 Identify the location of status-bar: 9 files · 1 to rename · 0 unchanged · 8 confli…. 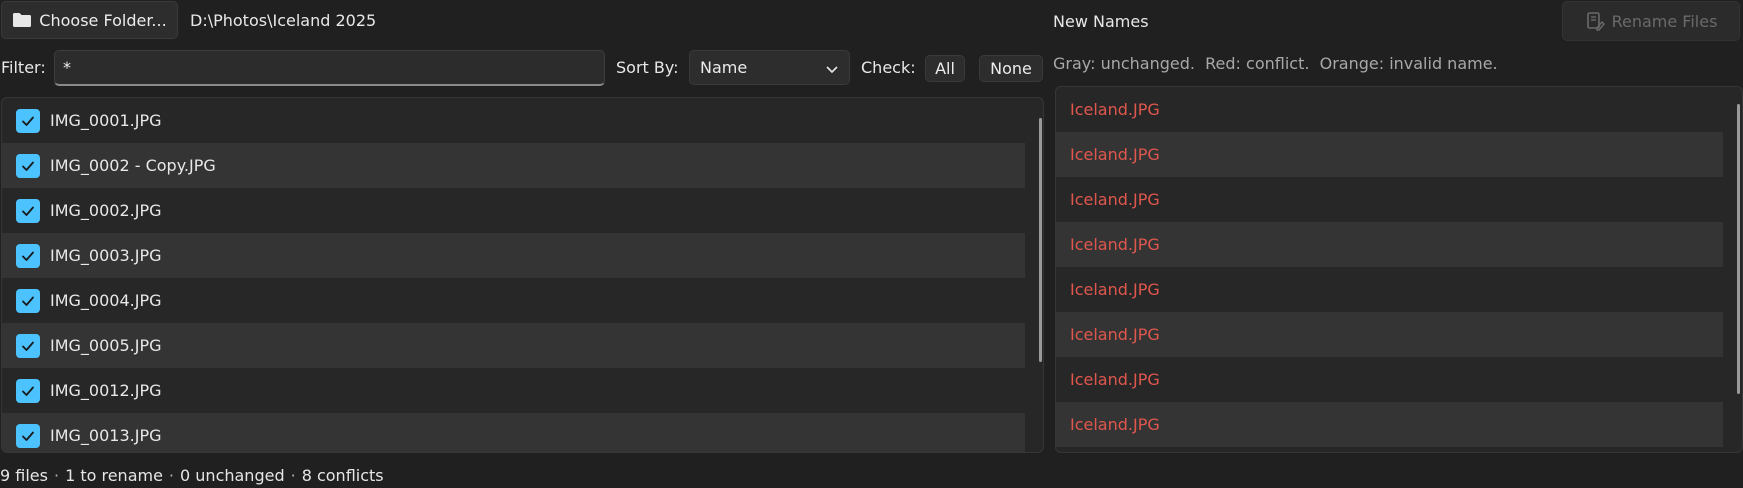
(192, 475).